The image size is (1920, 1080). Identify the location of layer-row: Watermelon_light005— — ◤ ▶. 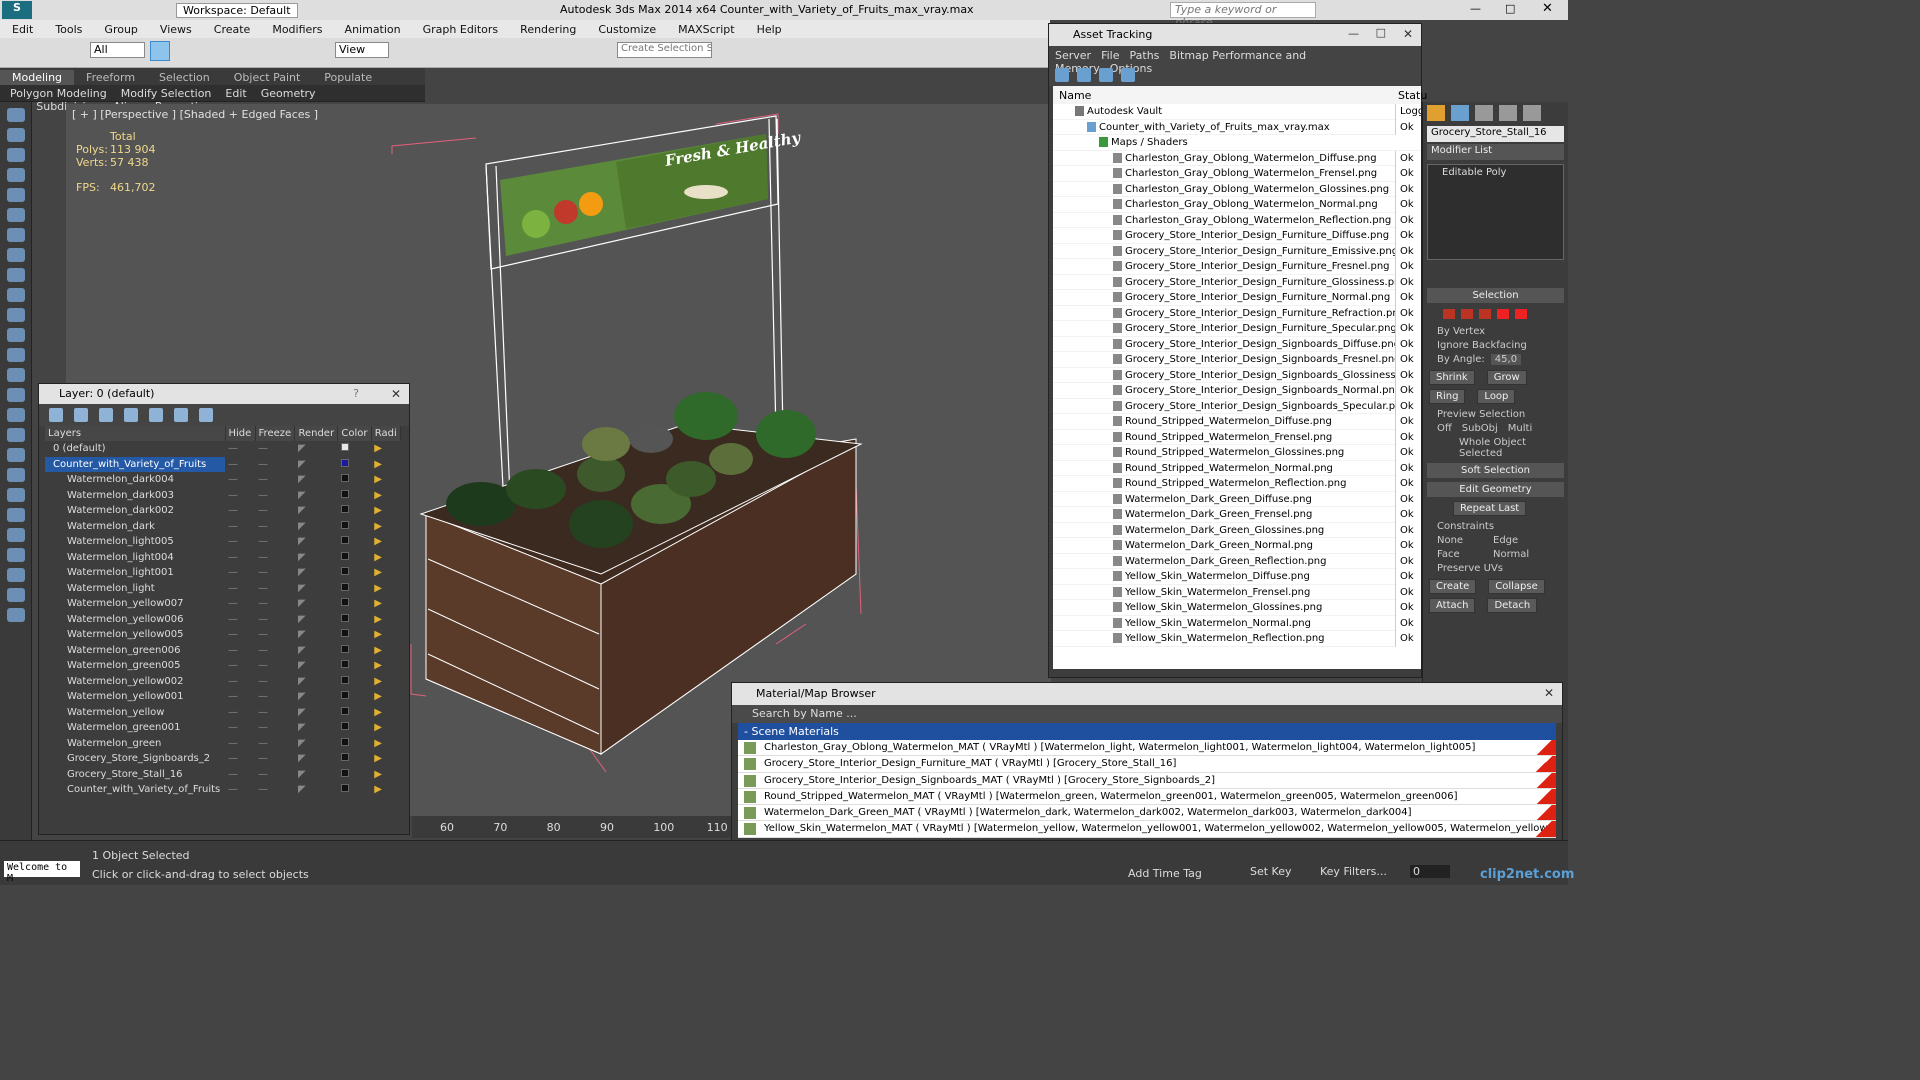
(223, 542).